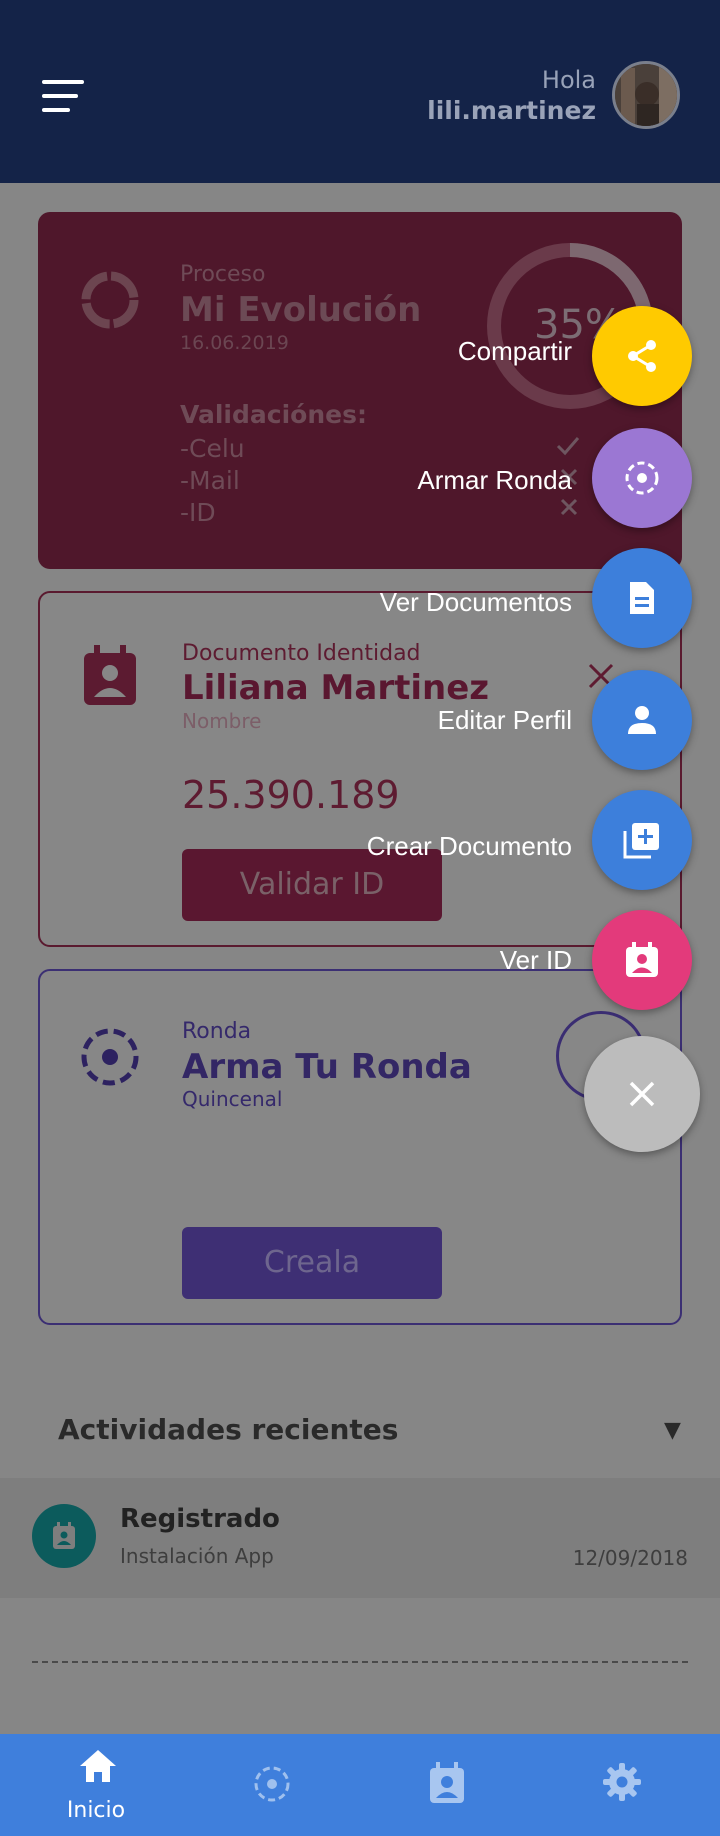 Image resolution: width=720 pixels, height=1836 pixels. What do you see at coordinates (312, 1262) in the screenshot?
I see `create-ronda-label: Creala` at bounding box center [312, 1262].